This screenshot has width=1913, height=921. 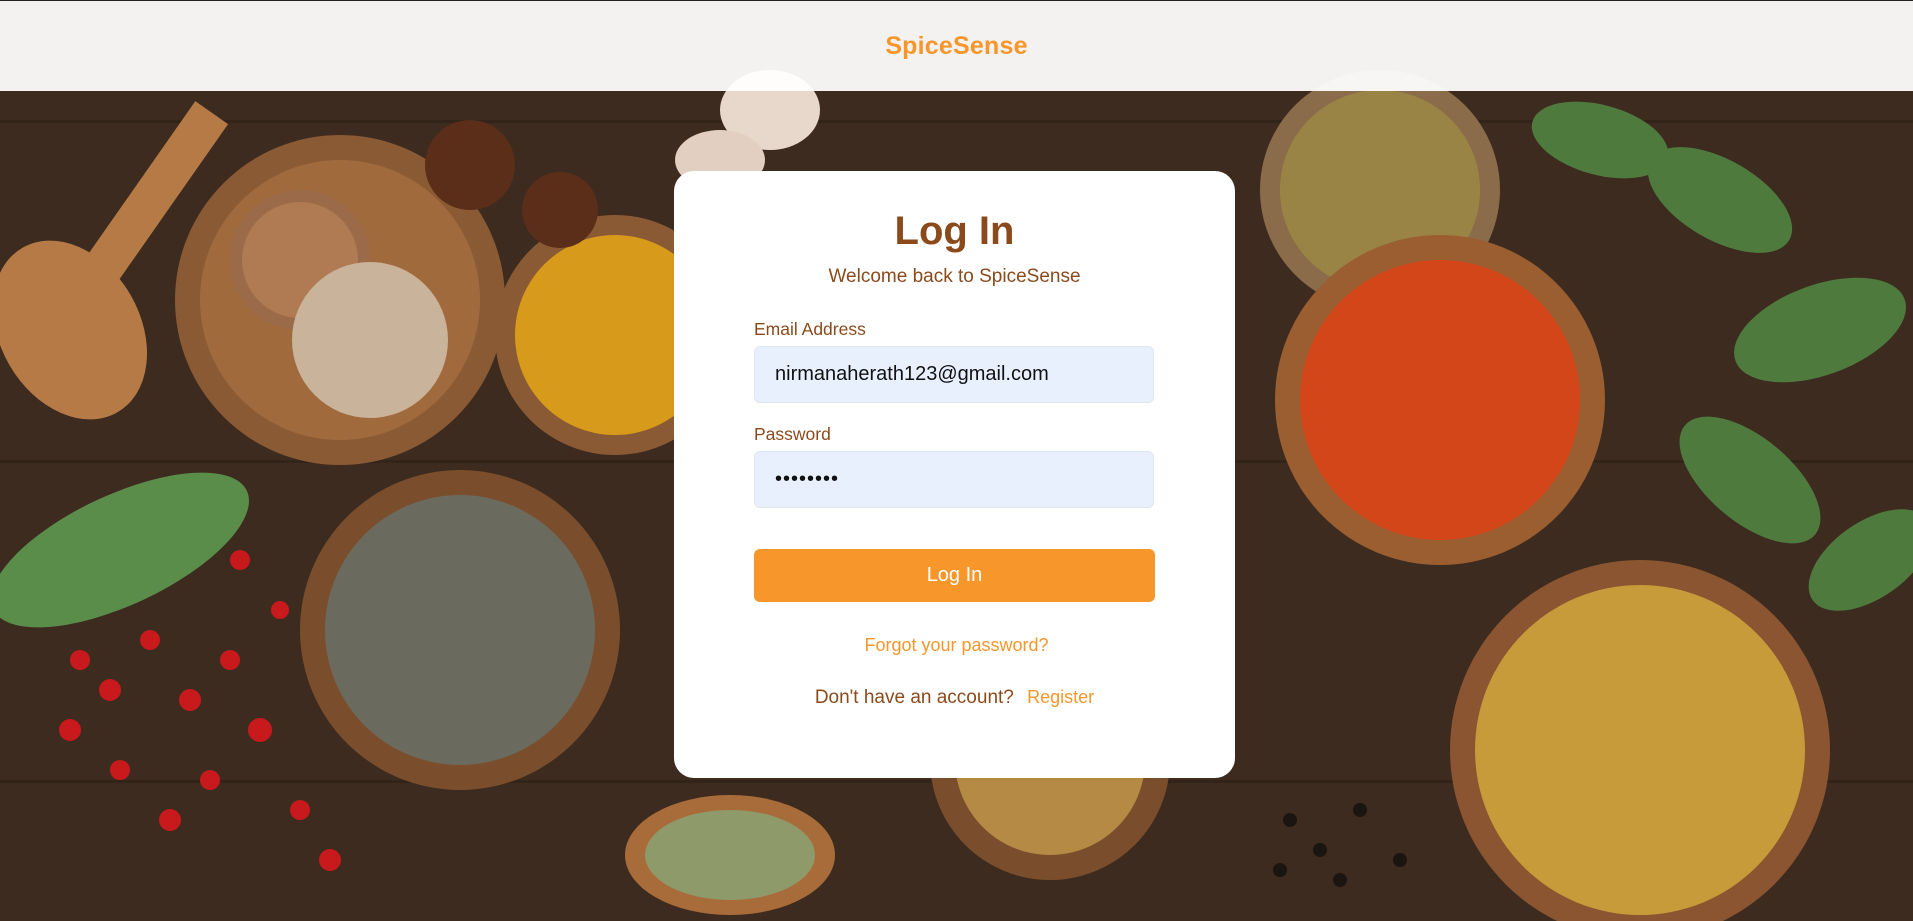 I want to click on login-button: Log In, so click(x=954, y=575).